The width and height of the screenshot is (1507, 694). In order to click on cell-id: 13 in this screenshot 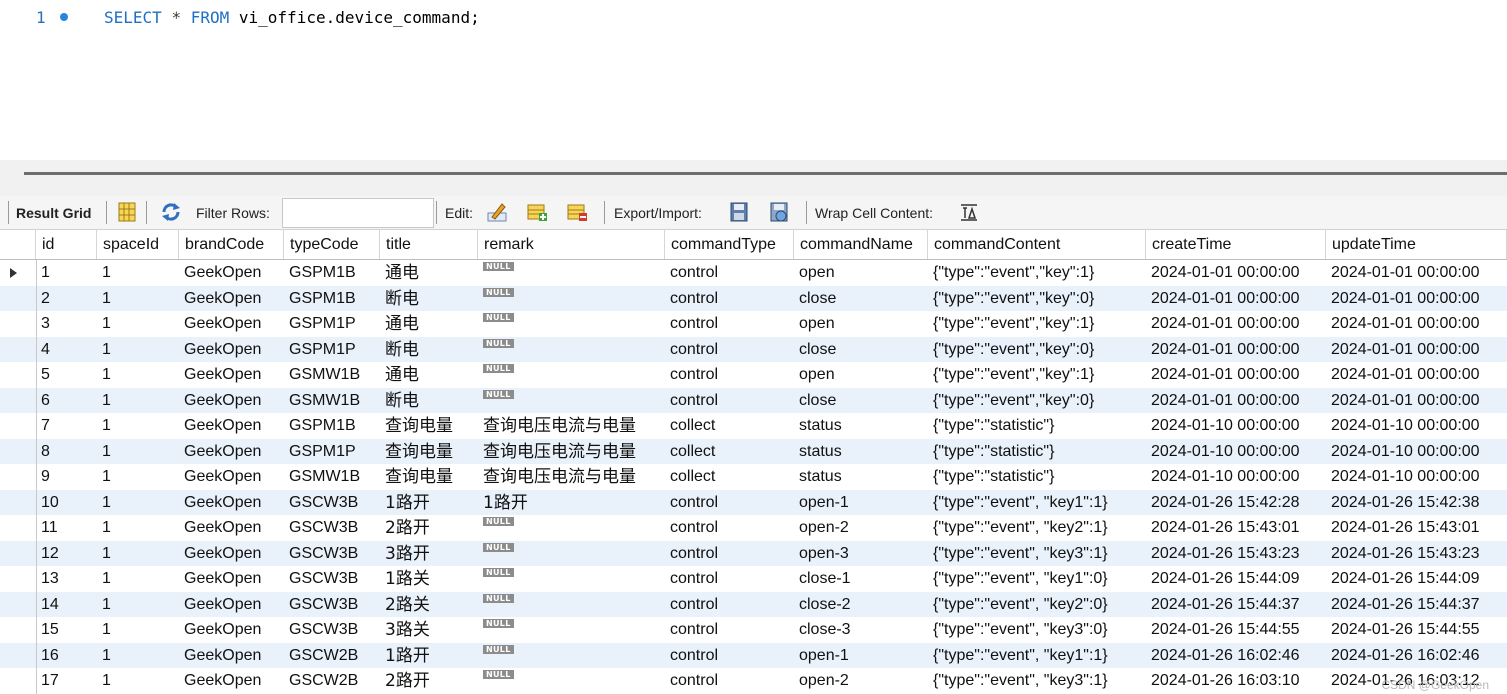, I will do `click(66, 579)`.